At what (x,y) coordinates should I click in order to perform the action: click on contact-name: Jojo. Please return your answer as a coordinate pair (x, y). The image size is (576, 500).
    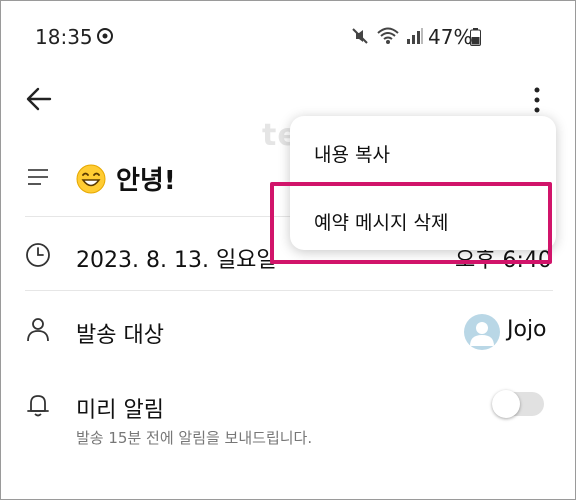
    Looking at the image, I should click on (527, 329).